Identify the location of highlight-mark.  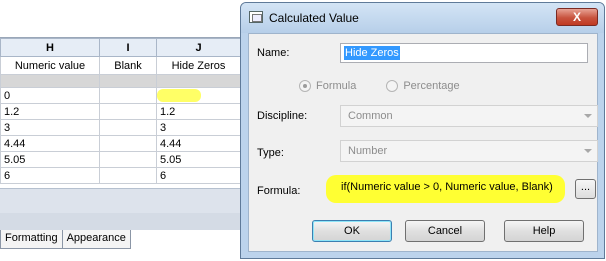
(179, 95).